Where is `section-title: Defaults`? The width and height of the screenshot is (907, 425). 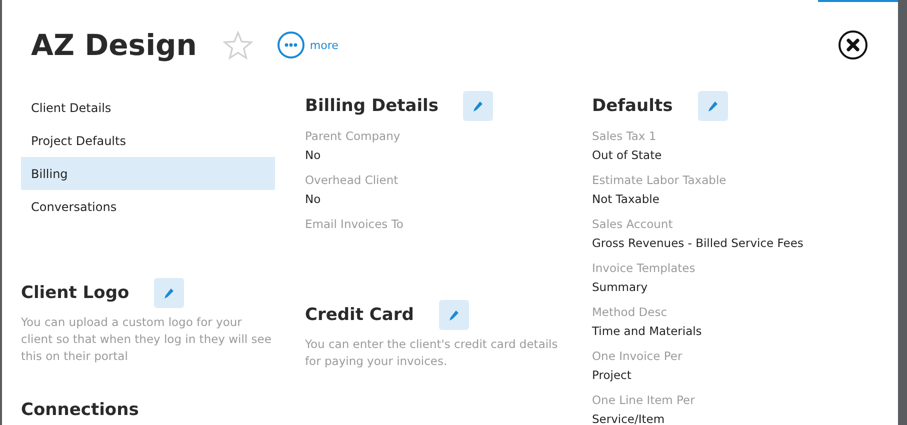
section-title: Defaults is located at coordinates (632, 106).